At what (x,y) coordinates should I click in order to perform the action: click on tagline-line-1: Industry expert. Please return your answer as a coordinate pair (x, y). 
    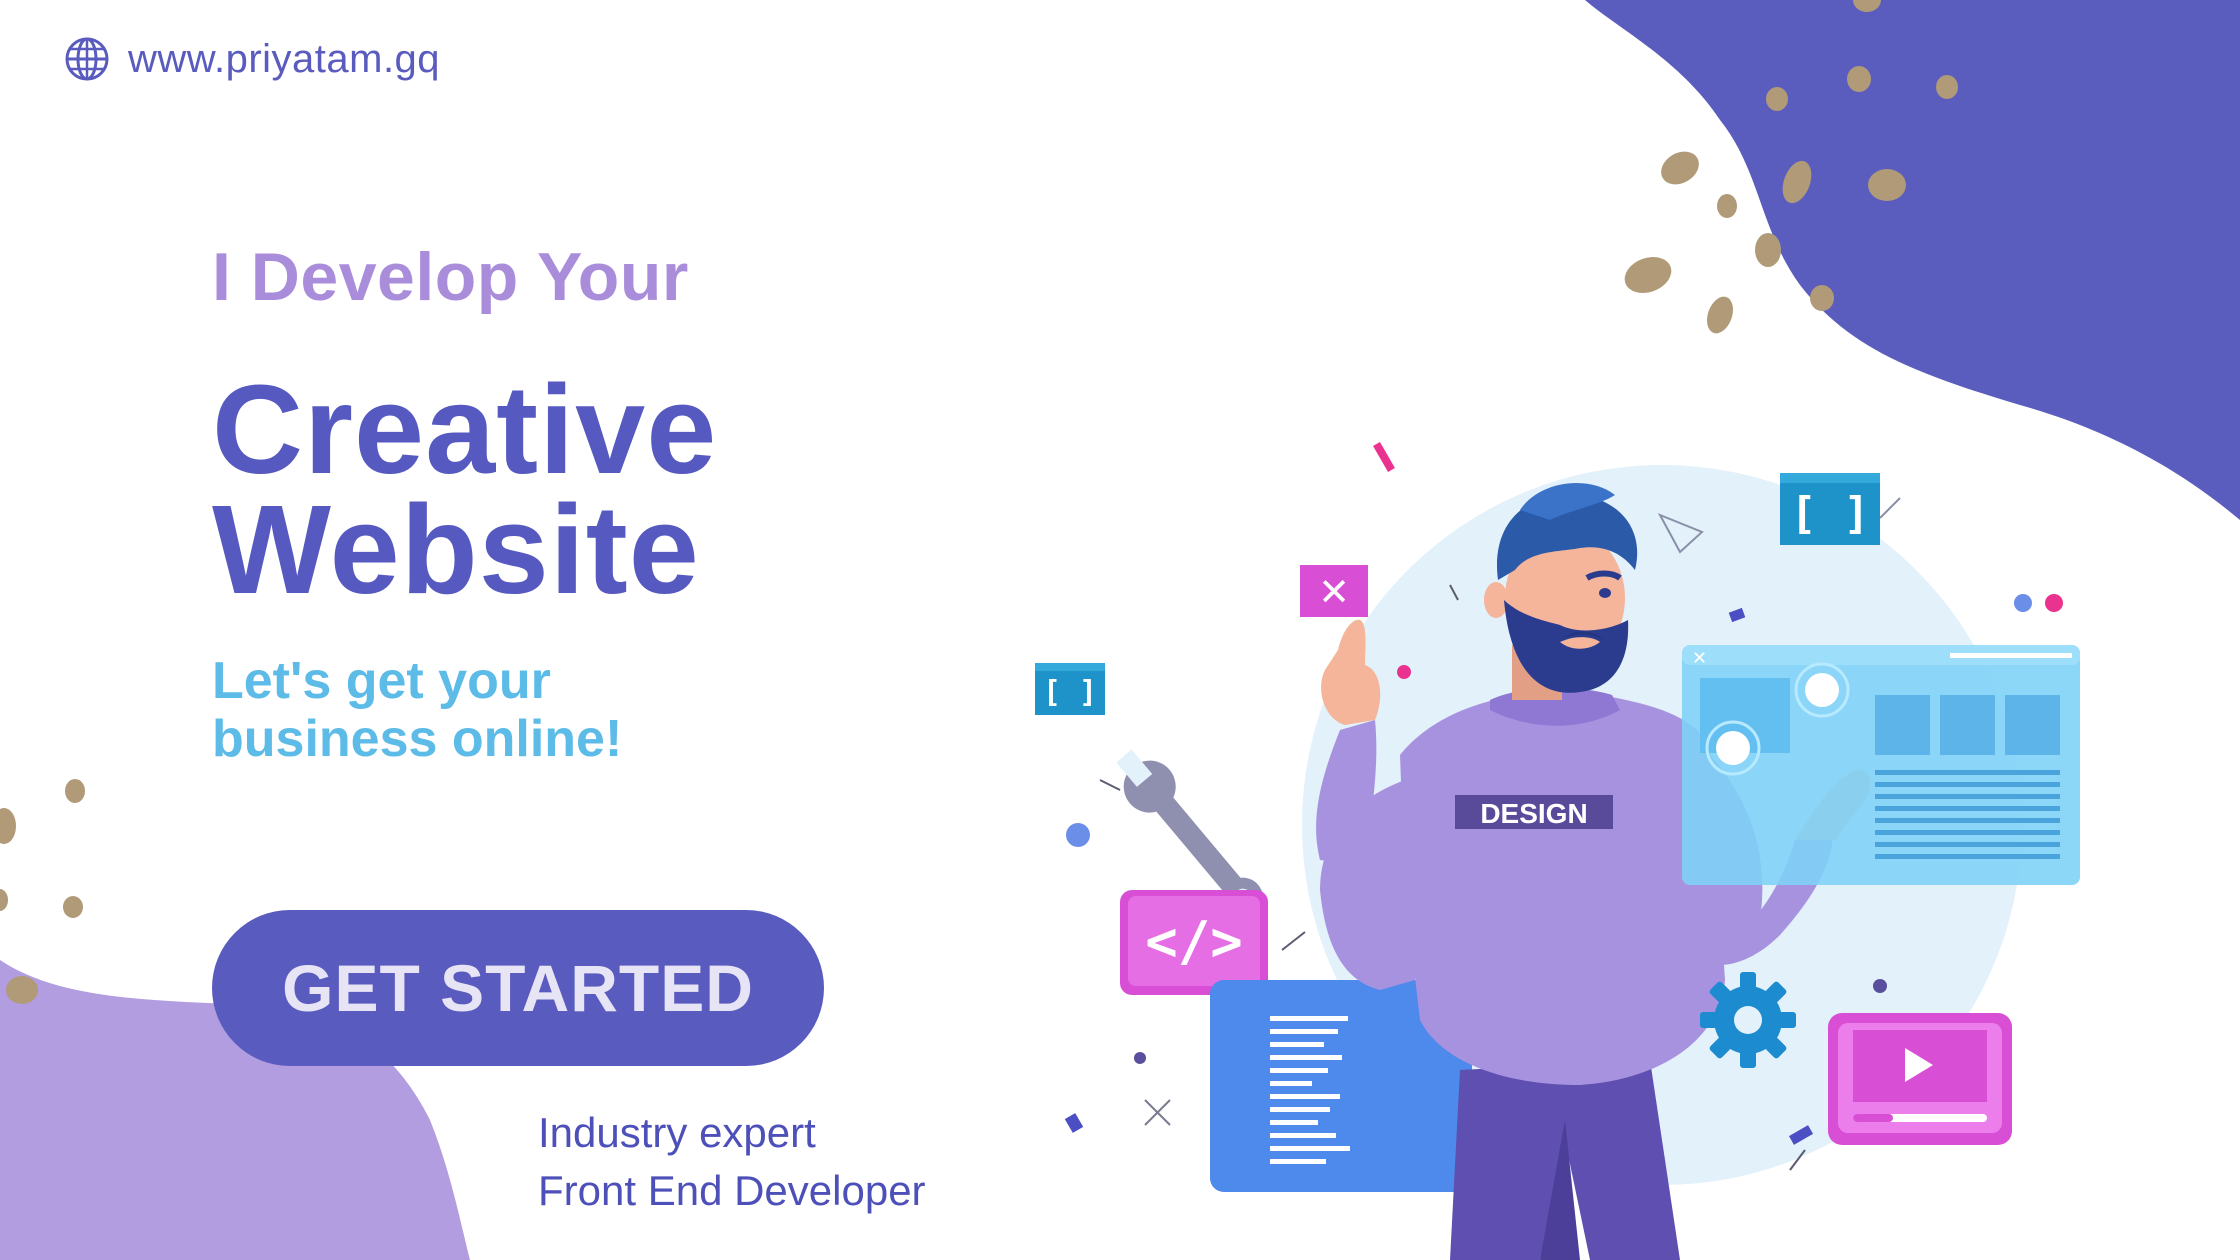
    Looking at the image, I should click on (677, 1132).